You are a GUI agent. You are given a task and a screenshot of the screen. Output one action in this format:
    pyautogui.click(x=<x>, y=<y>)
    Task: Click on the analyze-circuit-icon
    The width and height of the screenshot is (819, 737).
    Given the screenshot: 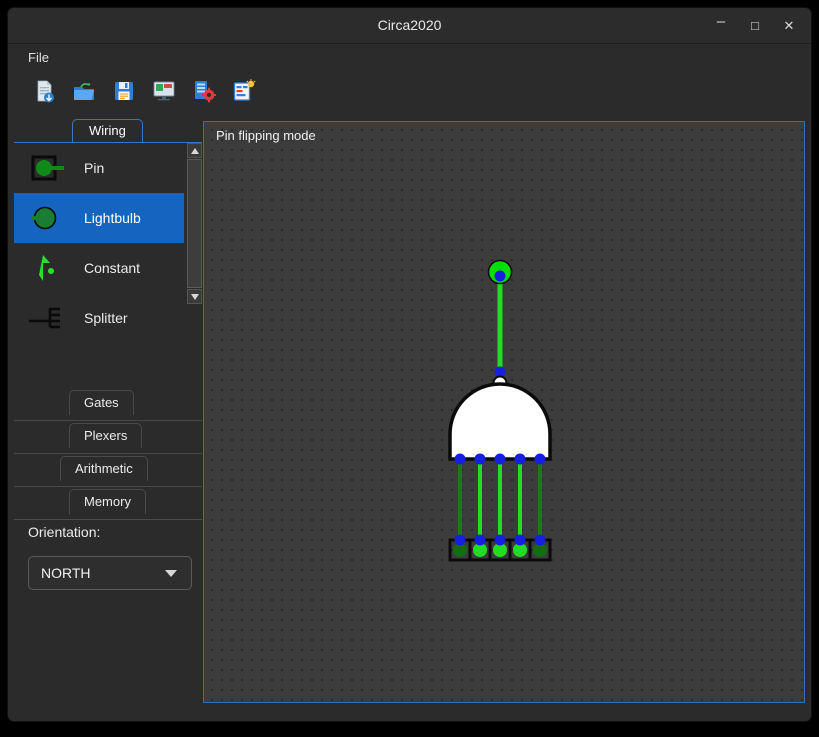 What is the action you would take?
    pyautogui.click(x=244, y=91)
    